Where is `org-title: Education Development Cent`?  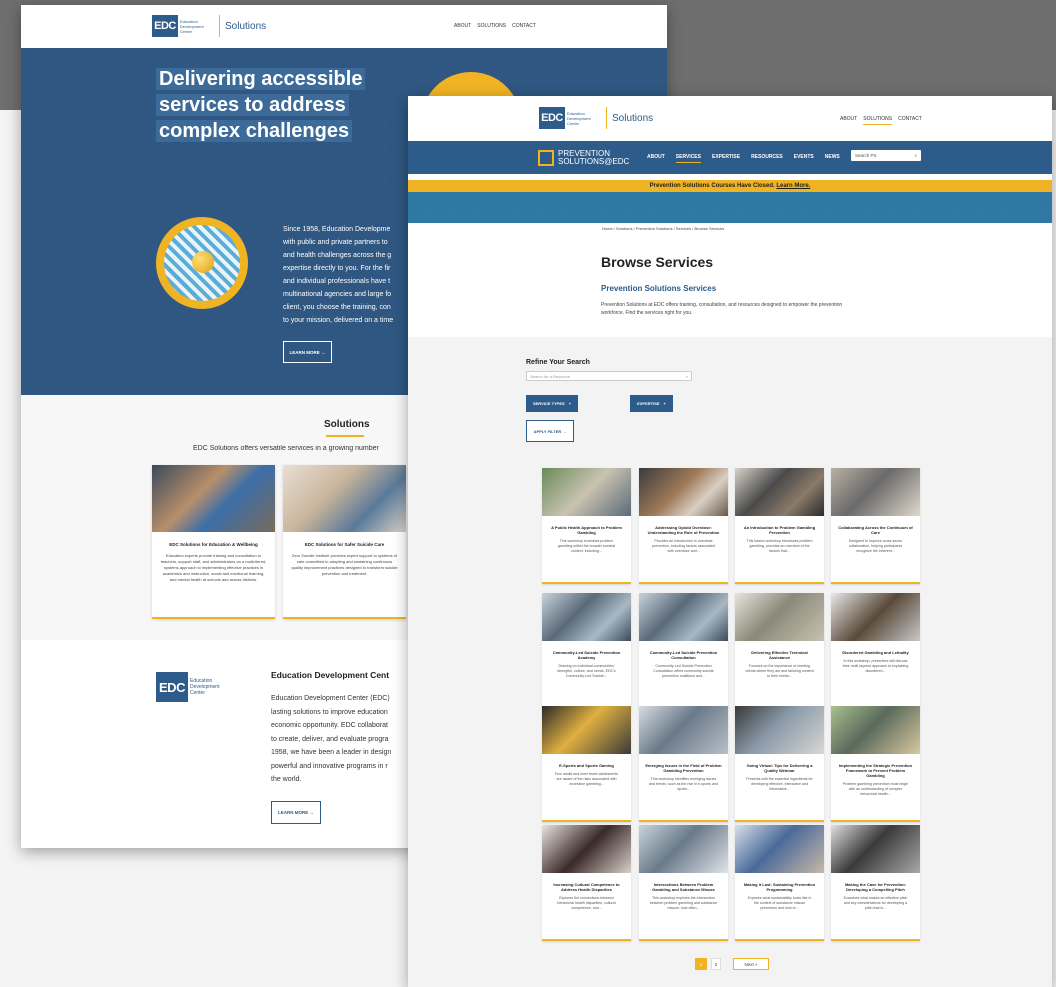 org-title: Education Development Cent is located at coordinates (330, 675).